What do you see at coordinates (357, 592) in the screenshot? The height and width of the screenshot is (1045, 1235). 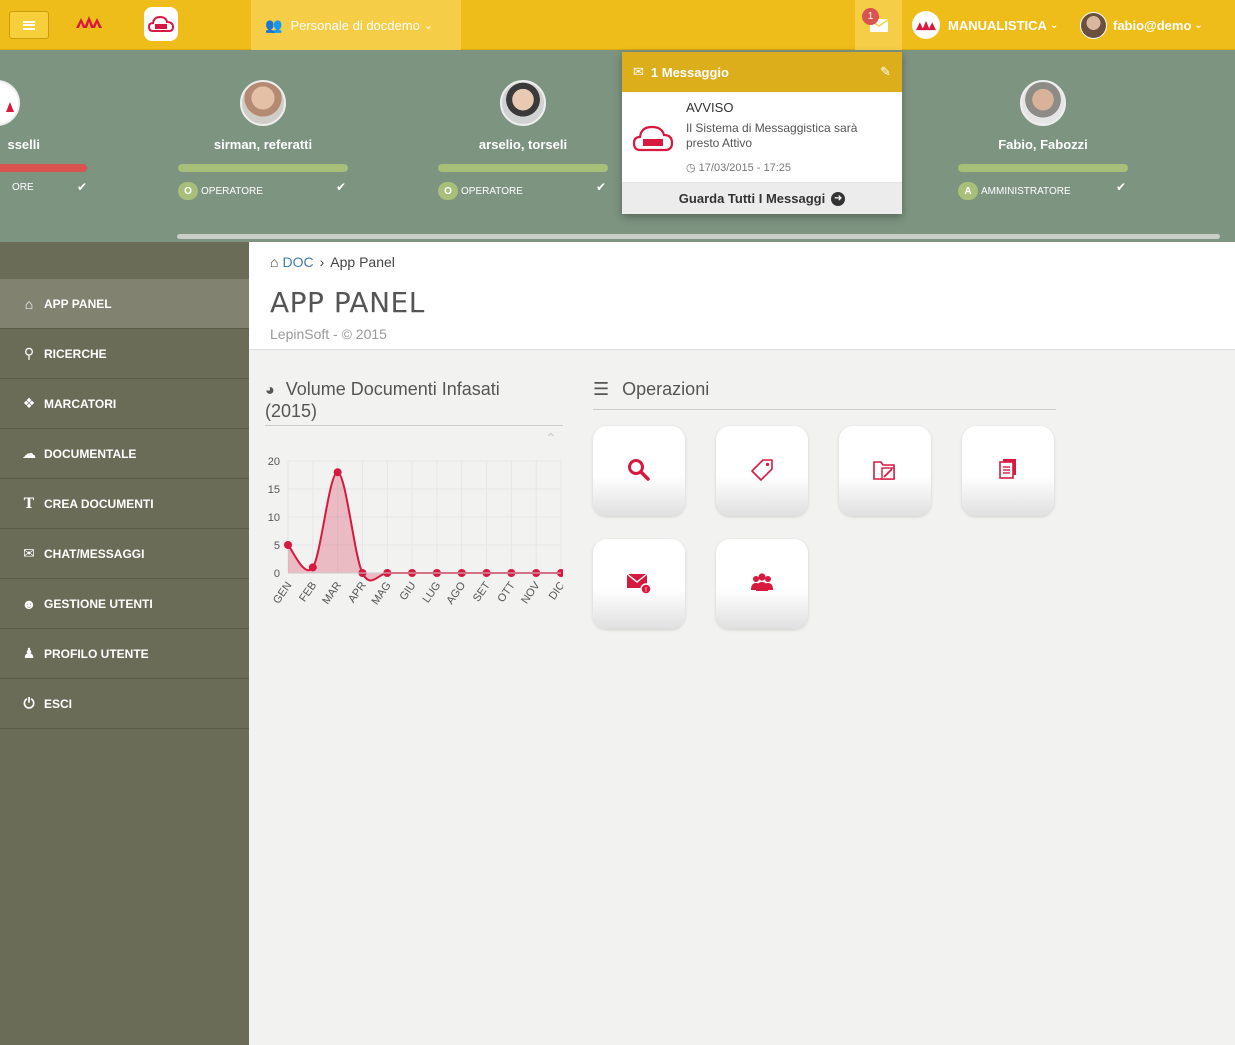 I see `x-tick-label: APR` at bounding box center [357, 592].